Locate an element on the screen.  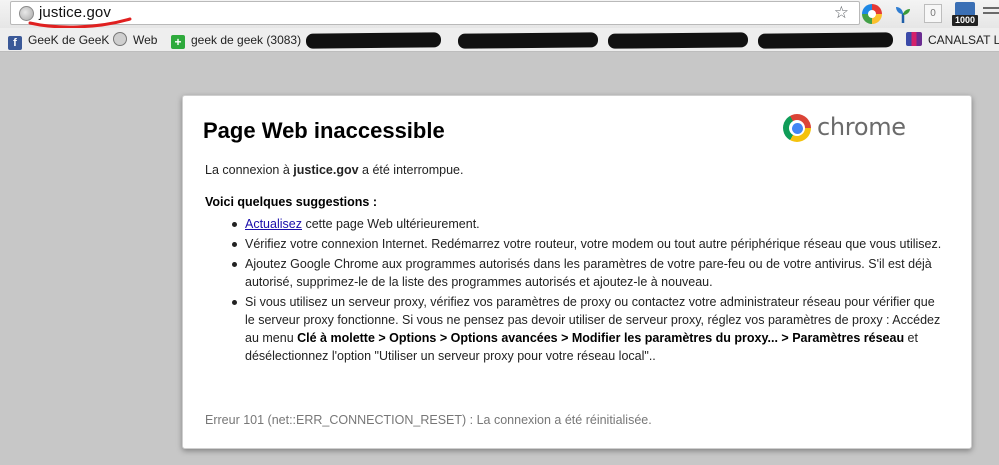
bookmark-web: Web is located at coordinates (135, 40).